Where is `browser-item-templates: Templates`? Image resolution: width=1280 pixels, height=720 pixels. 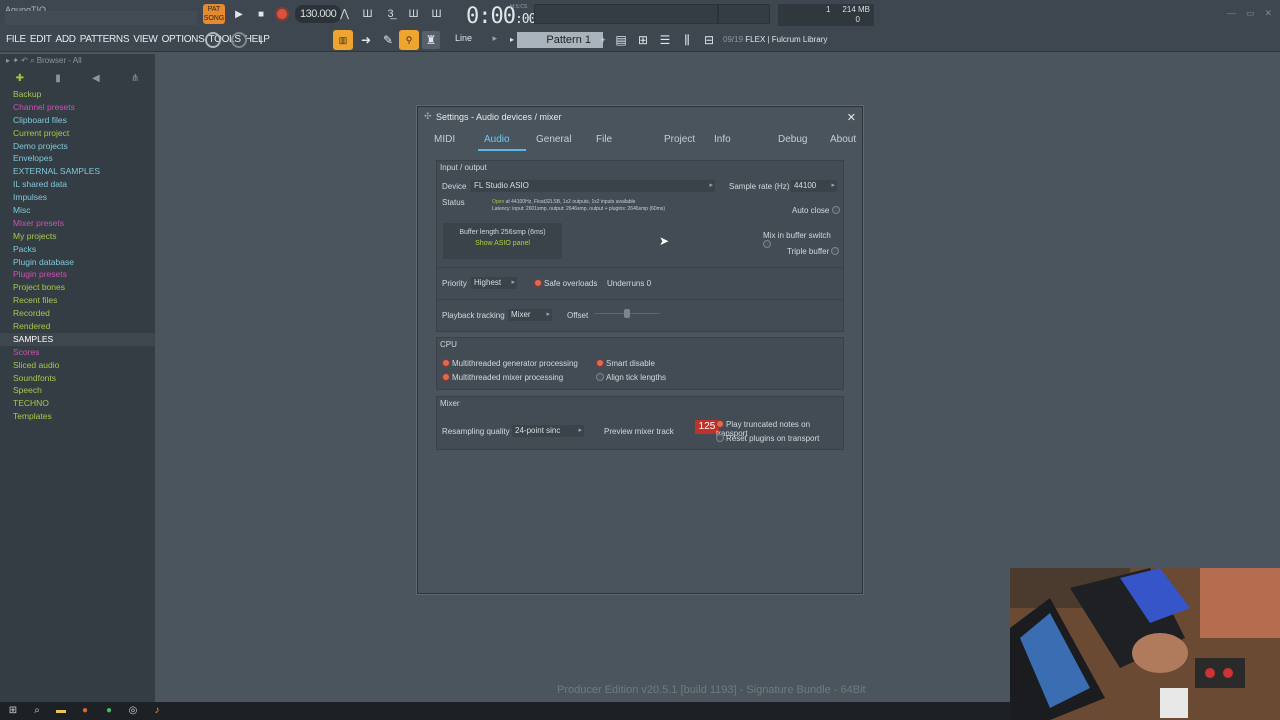
browser-item-templates: Templates is located at coordinates (84, 416).